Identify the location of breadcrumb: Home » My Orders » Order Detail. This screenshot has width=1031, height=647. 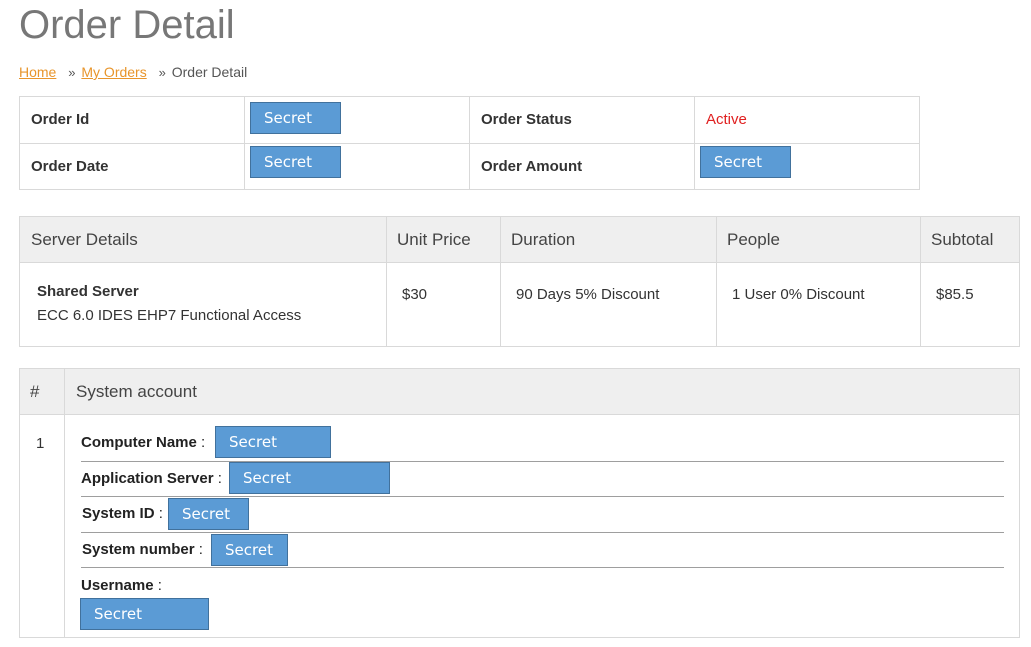
(133, 72).